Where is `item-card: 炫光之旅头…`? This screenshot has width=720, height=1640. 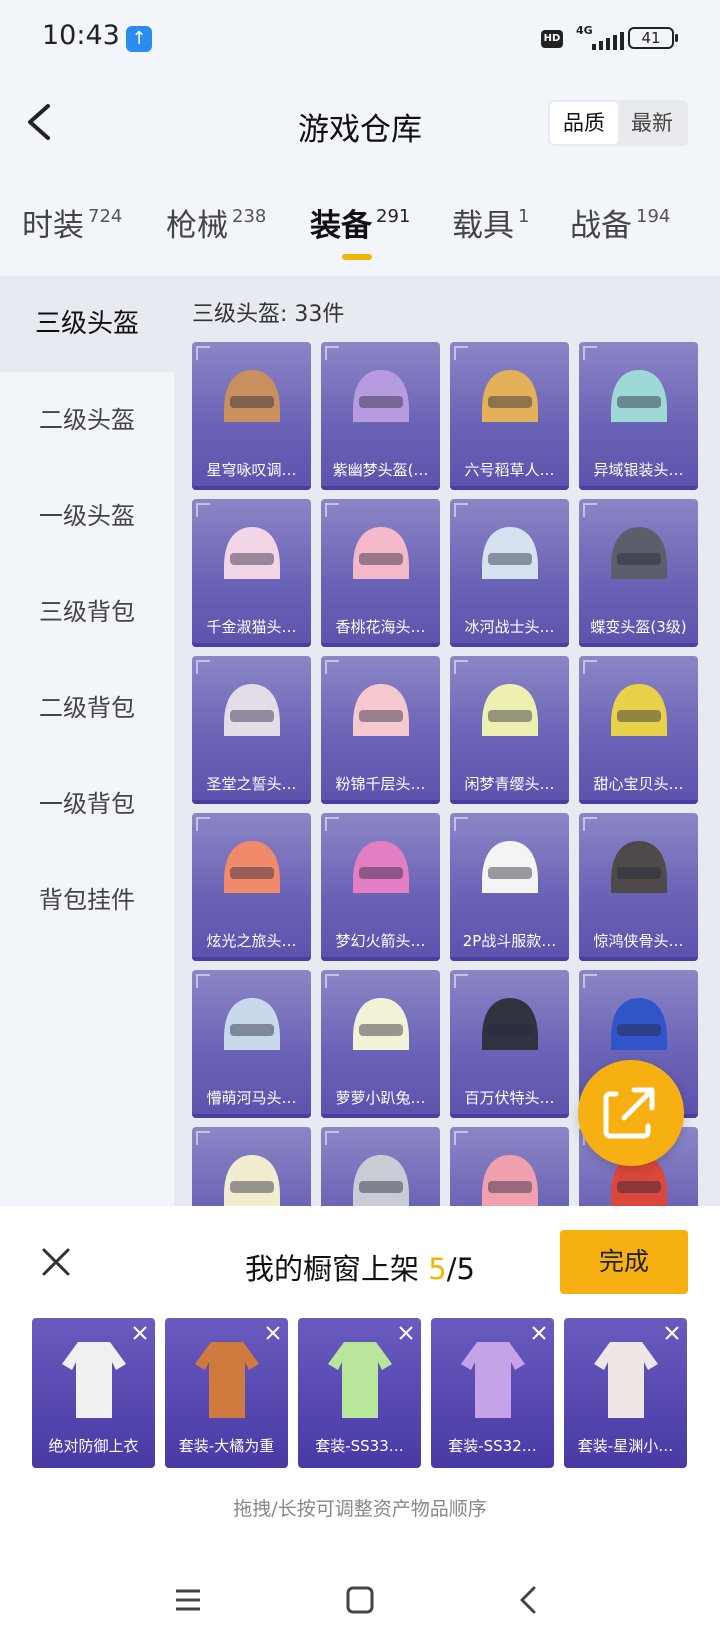
item-card: 炫光之旅头… is located at coordinates (251, 887).